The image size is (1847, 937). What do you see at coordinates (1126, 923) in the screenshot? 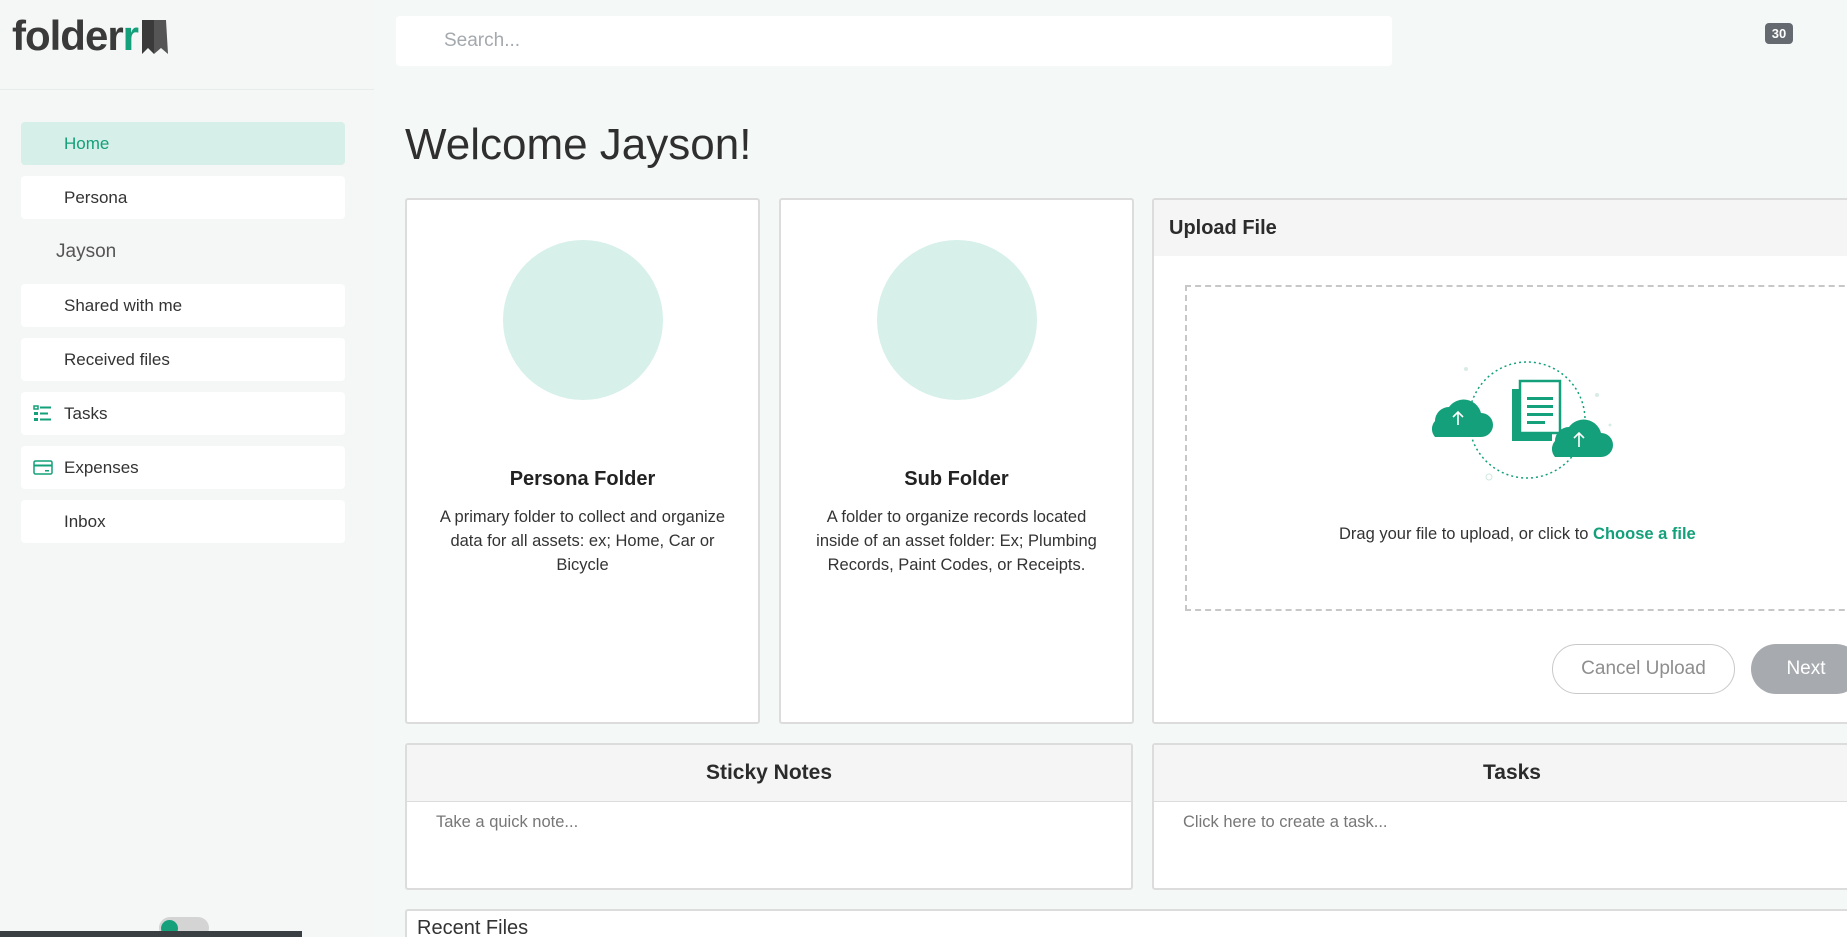
I see `recent-files-card: Recent Files` at bounding box center [1126, 923].